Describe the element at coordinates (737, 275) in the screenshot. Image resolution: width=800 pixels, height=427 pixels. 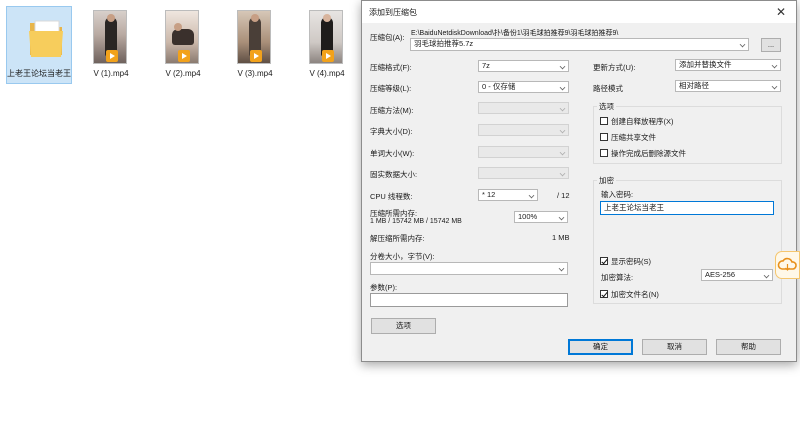
I see `enc-method-combo: AES-256` at that location.